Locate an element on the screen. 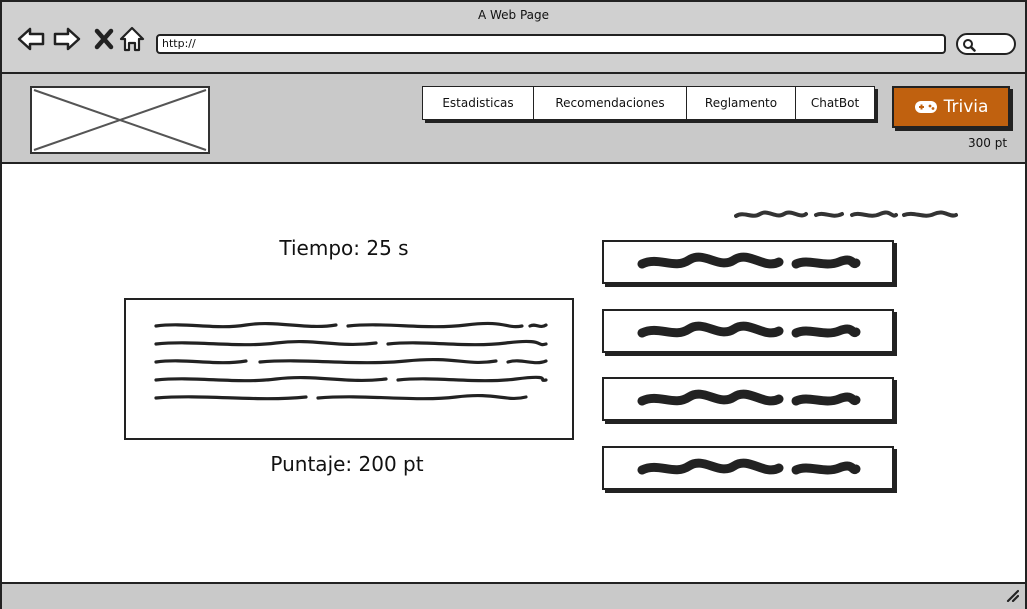  trivia-button: Trivia is located at coordinates (951, 107).